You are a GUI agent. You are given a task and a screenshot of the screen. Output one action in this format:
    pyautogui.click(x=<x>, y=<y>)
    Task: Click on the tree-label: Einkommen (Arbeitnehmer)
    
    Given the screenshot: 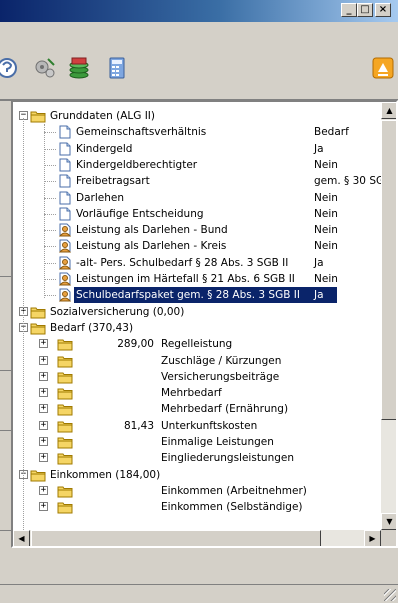 What is the action you would take?
    pyautogui.click(x=234, y=491)
    